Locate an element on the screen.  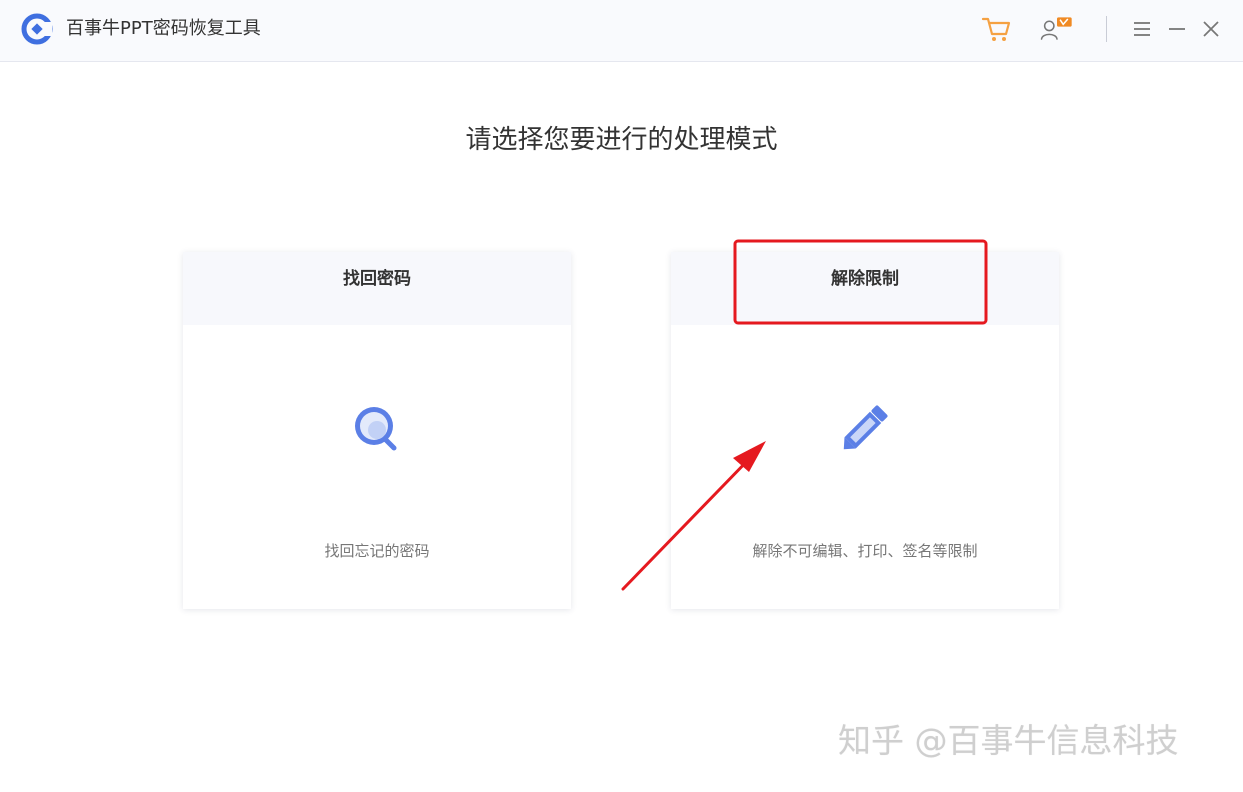
card-header: 找回密码 is located at coordinates (377, 288).